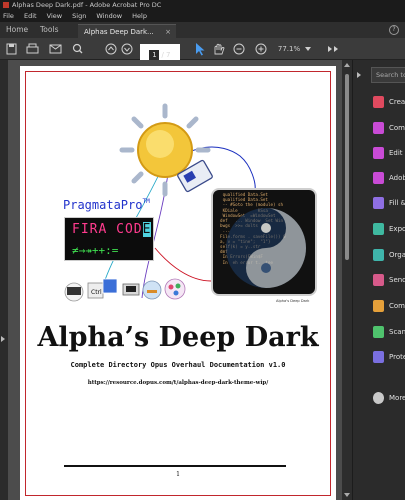 The width and height of the screenshot is (405, 500). What do you see at coordinates (378, 128) in the screenshot?
I see `tool-comment-icon` at bounding box center [378, 128].